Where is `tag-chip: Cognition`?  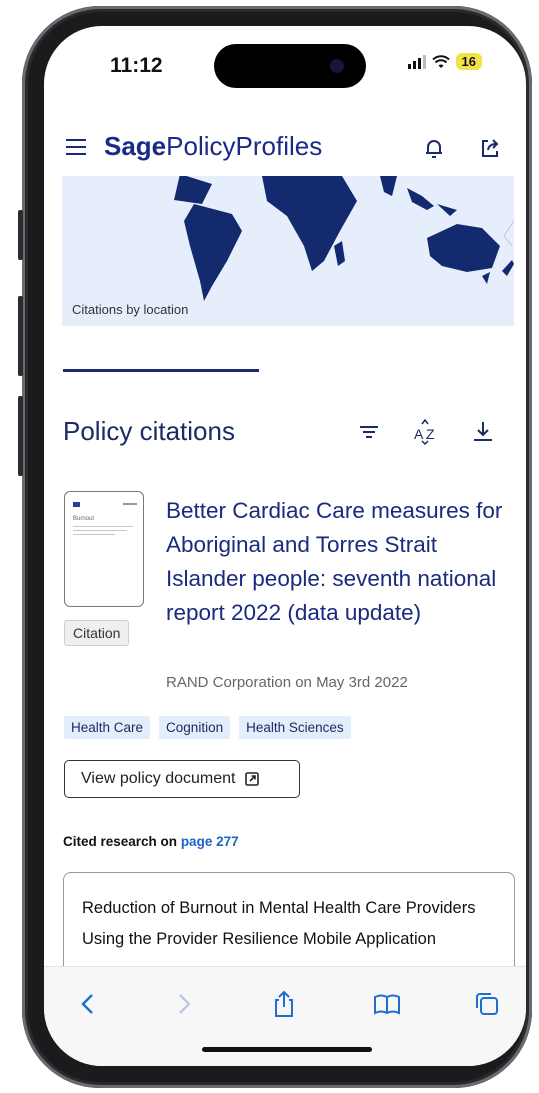
tag-chip: Cognition is located at coordinates (195, 727).